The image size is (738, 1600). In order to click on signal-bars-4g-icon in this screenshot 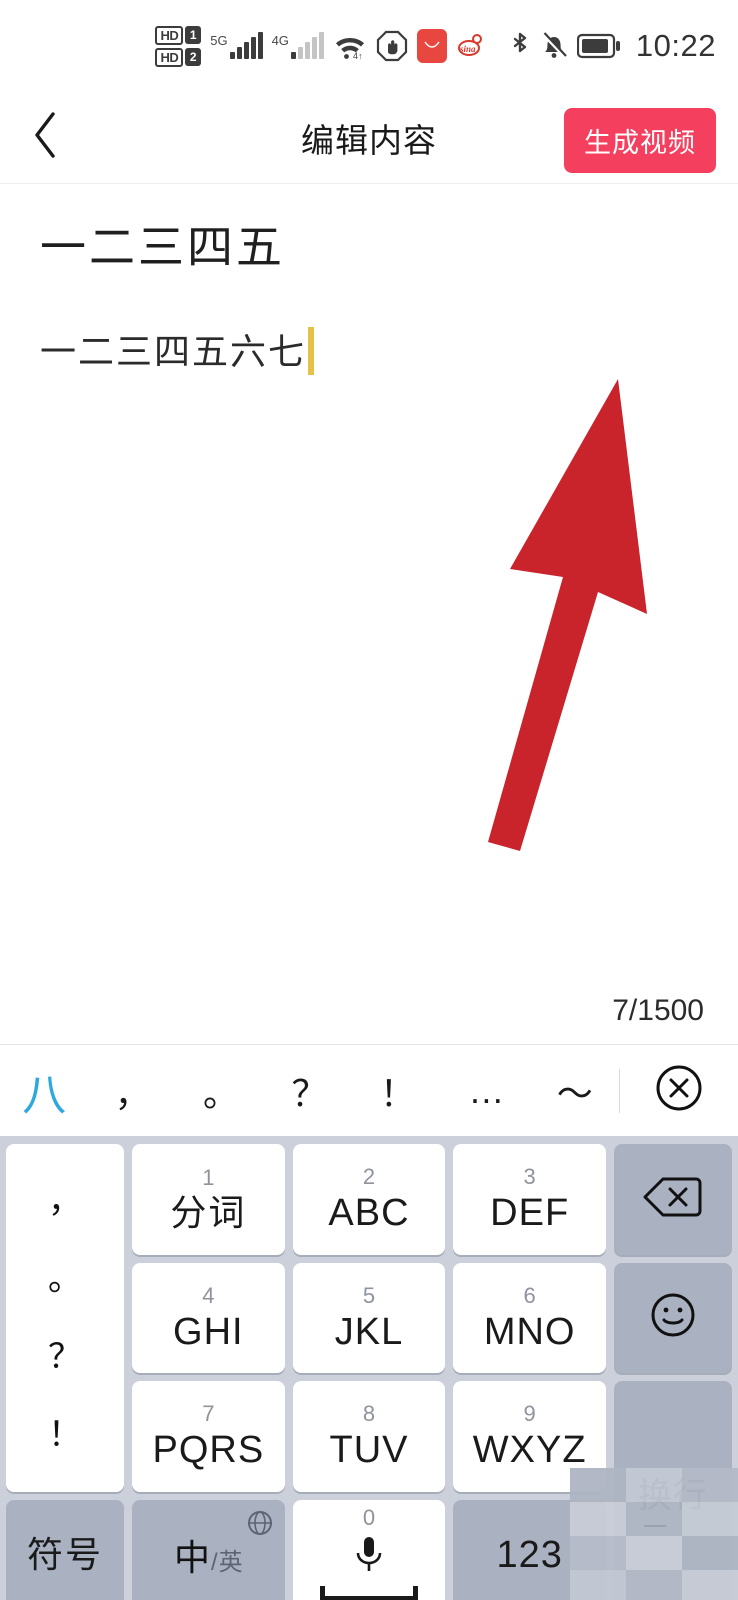, I will do `click(307, 45)`.